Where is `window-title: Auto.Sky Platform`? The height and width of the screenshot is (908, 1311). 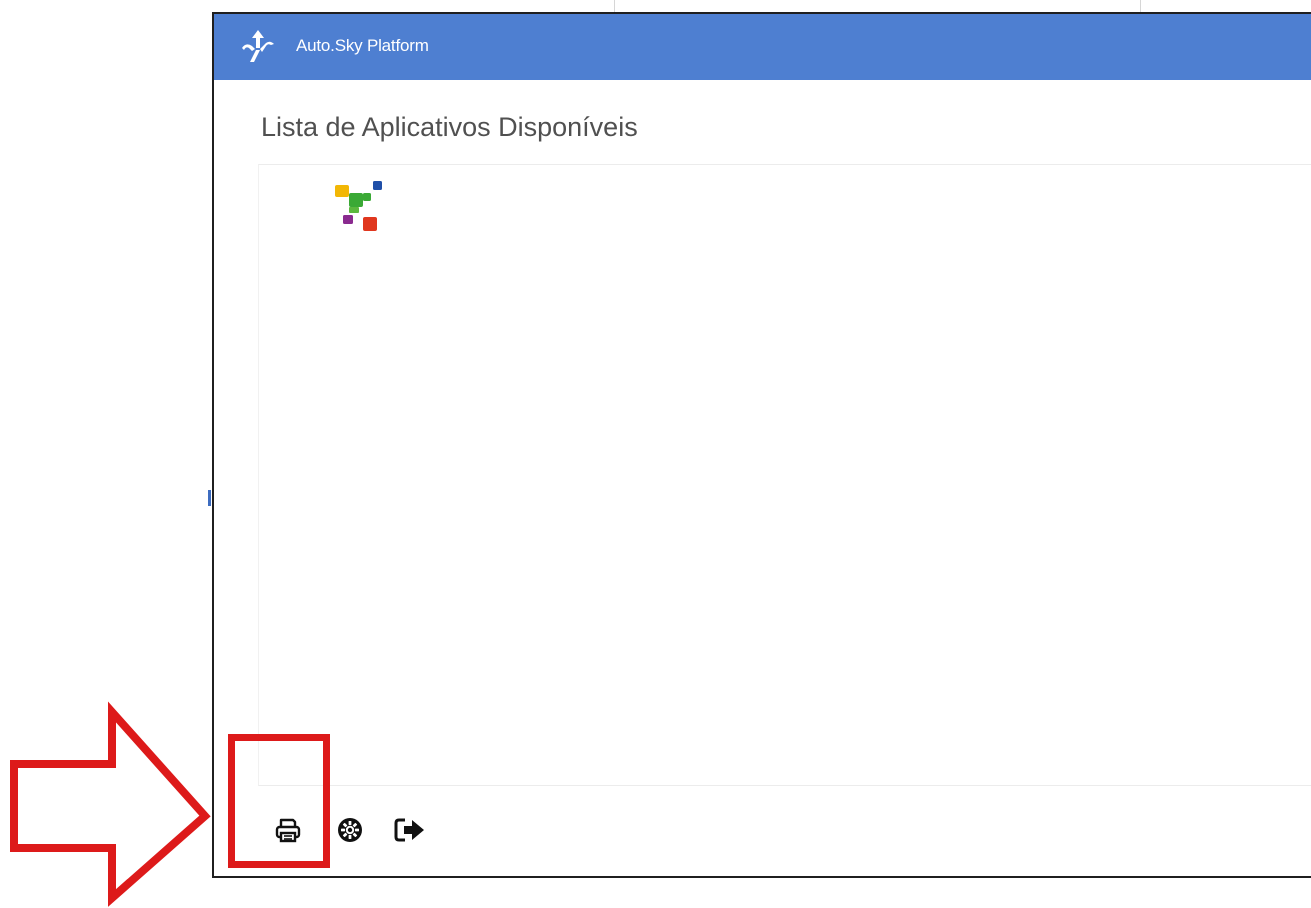
window-title: Auto.Sky Platform is located at coordinates (362, 45).